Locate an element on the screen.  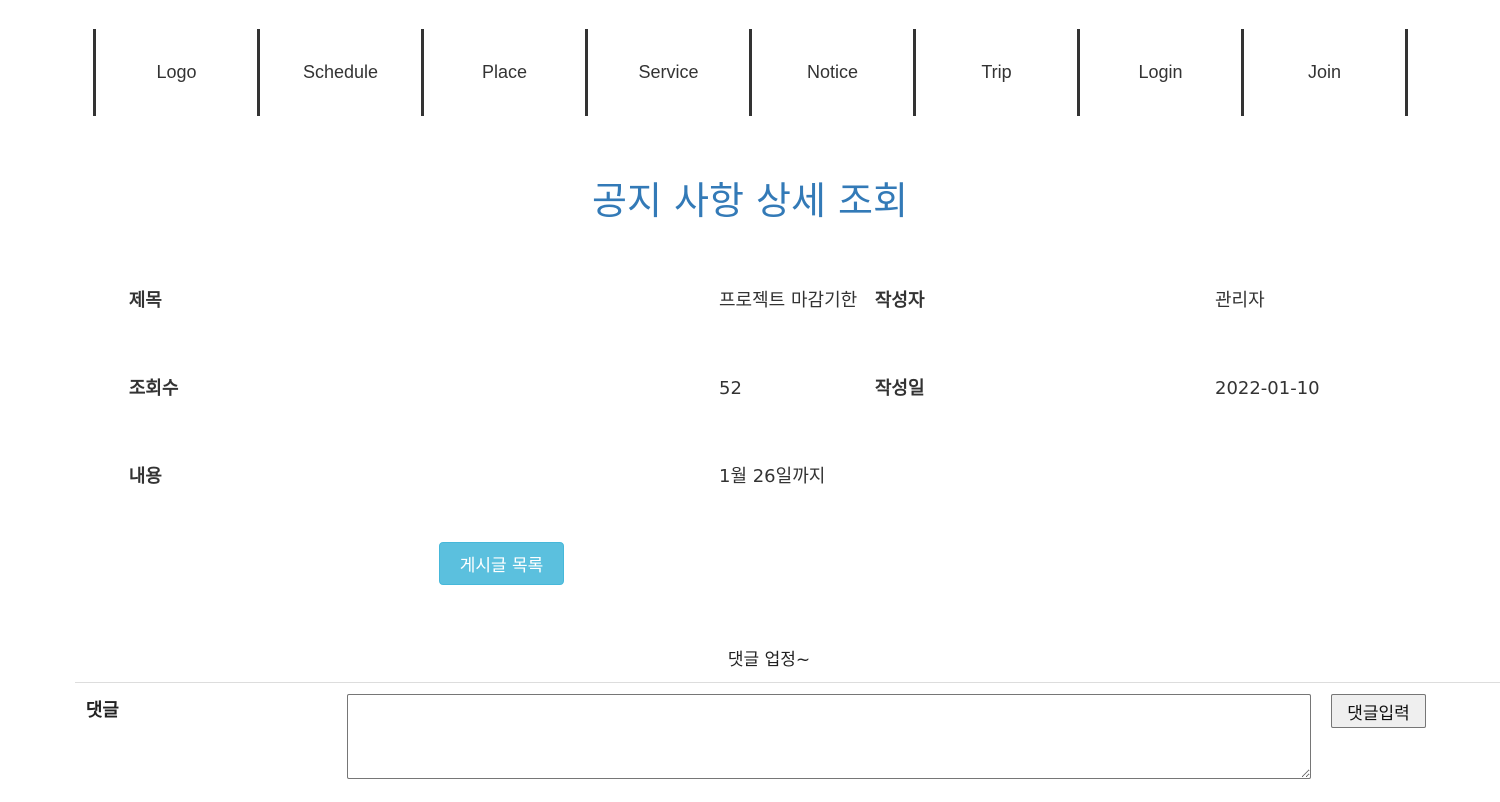
nav-item-logo: Logo is located at coordinates (178, 72).